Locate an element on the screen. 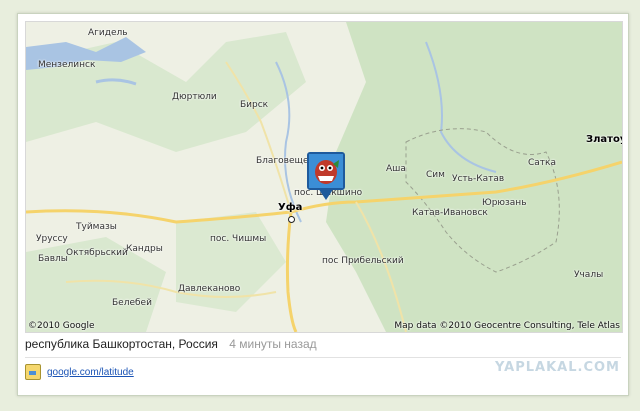 The height and width of the screenshot is (411, 640). map-label-chishmy: пос. Чишмы is located at coordinates (238, 239).